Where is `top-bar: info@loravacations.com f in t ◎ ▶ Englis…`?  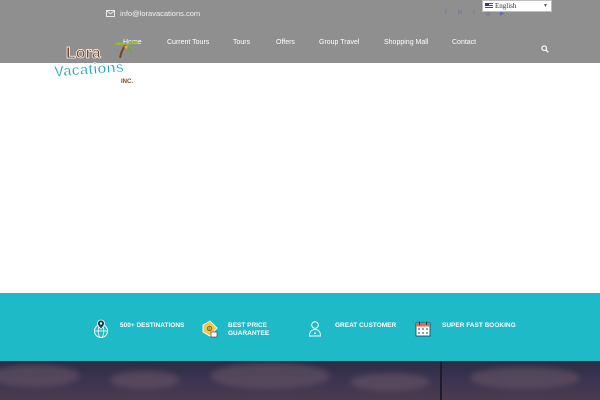 top-bar: info@loravacations.com f in t ◎ ▶ Englis… is located at coordinates (300, 14).